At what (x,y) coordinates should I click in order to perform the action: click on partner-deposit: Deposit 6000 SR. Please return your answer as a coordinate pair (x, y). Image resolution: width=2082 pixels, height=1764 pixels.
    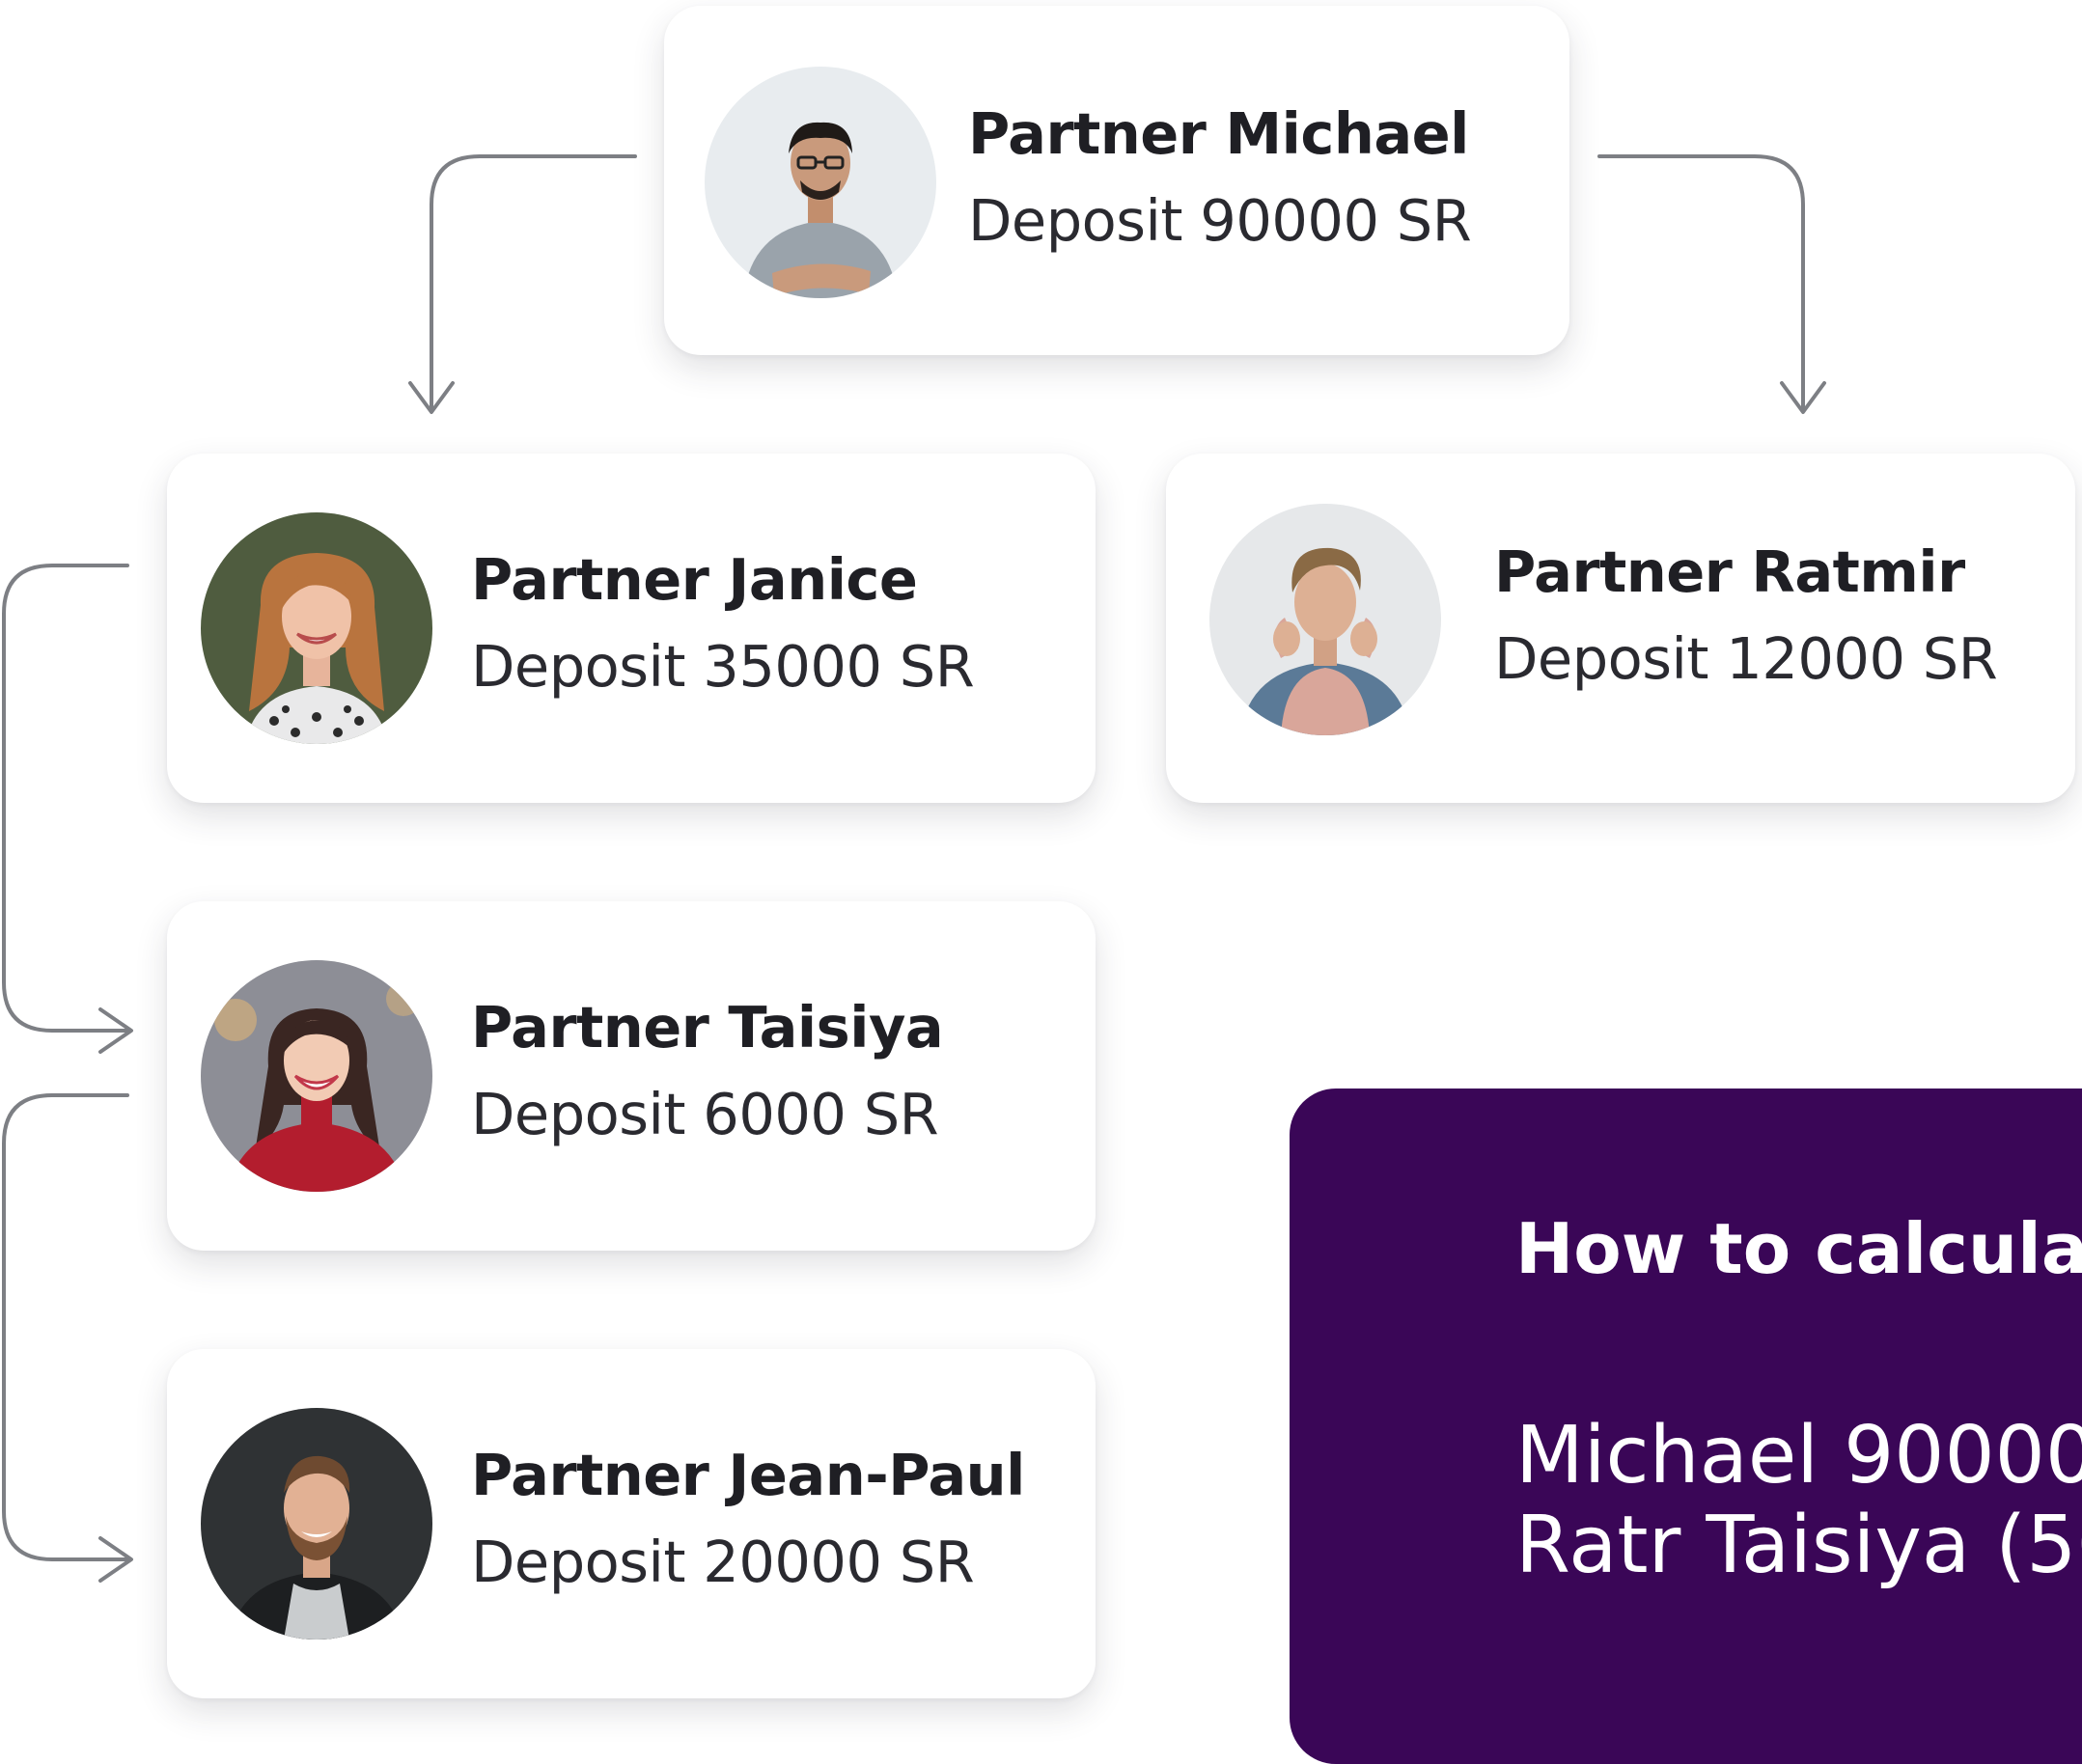
    Looking at the image, I should click on (705, 1114).